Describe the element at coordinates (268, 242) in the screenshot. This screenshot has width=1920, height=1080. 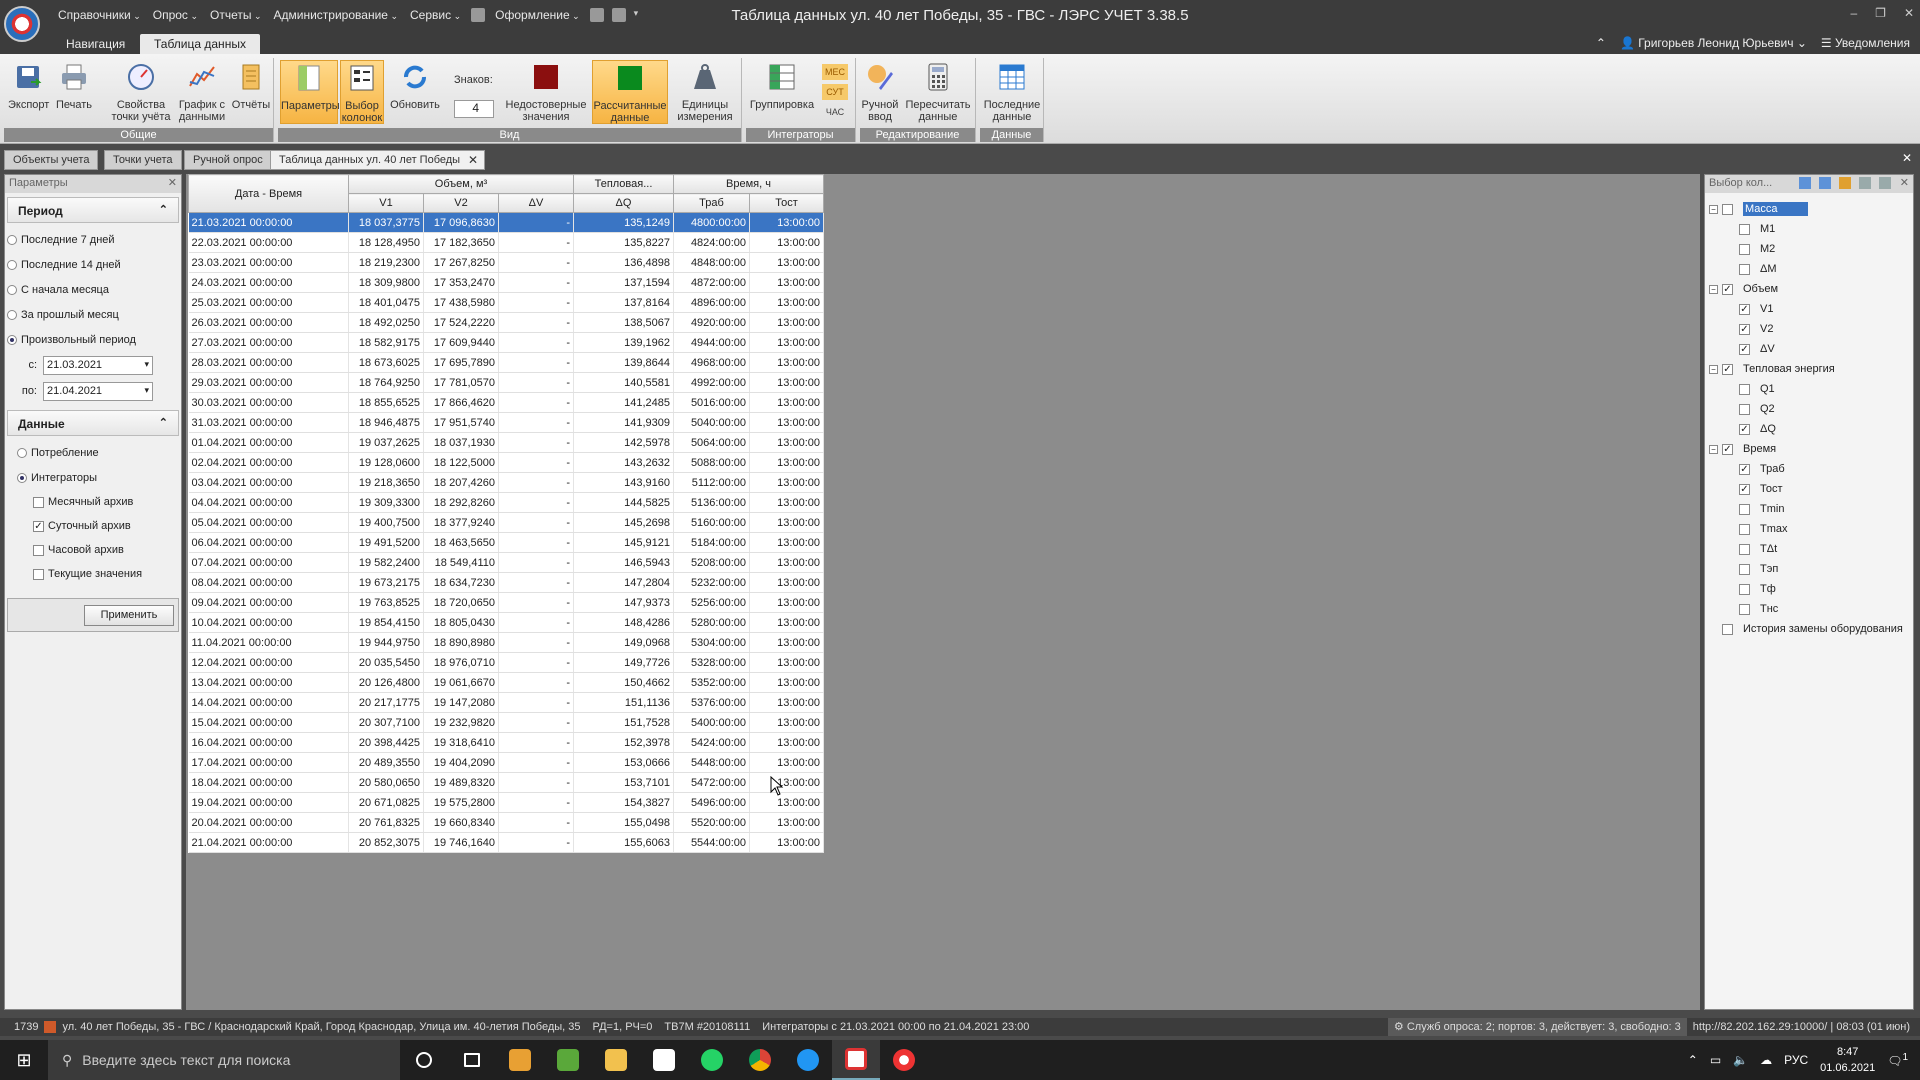
I see `table-cell: 22.03.2021 00:00:00` at that location.